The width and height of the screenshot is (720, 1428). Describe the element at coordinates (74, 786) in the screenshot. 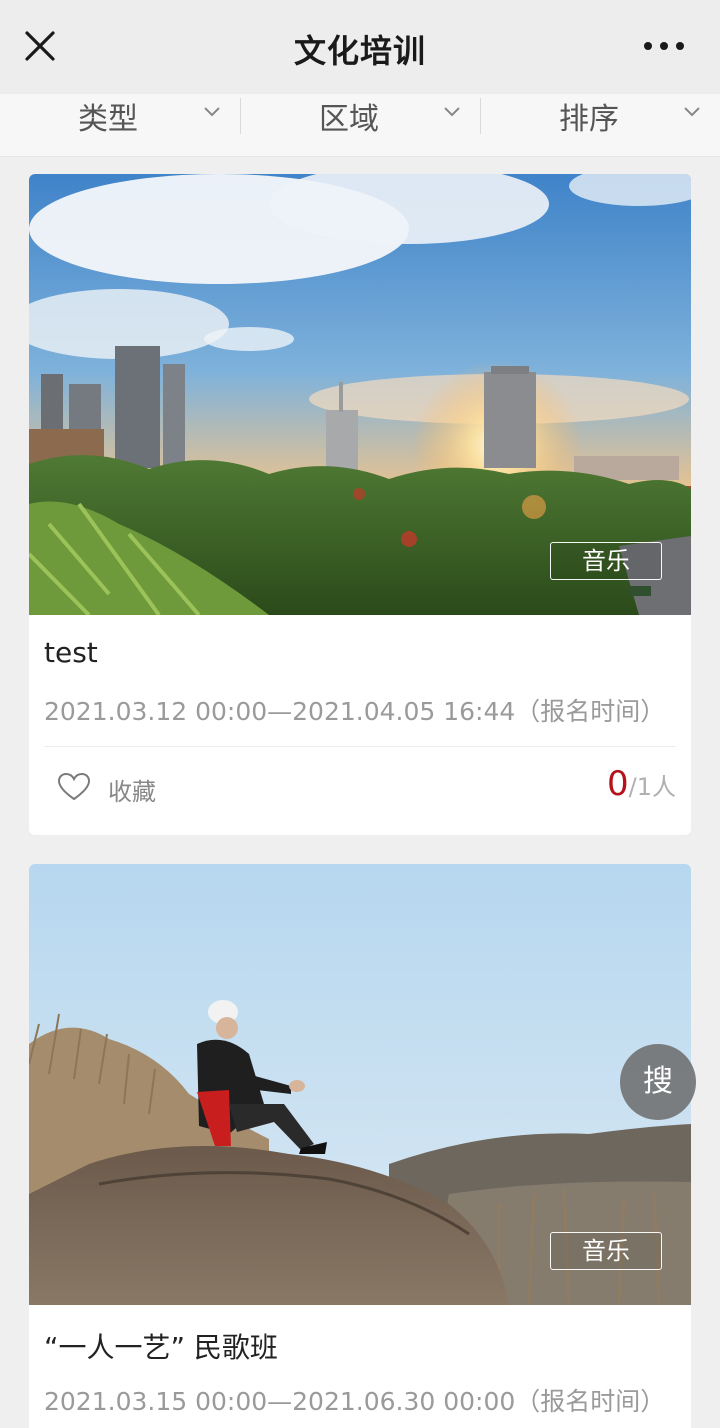

I see `heart-icon` at that location.